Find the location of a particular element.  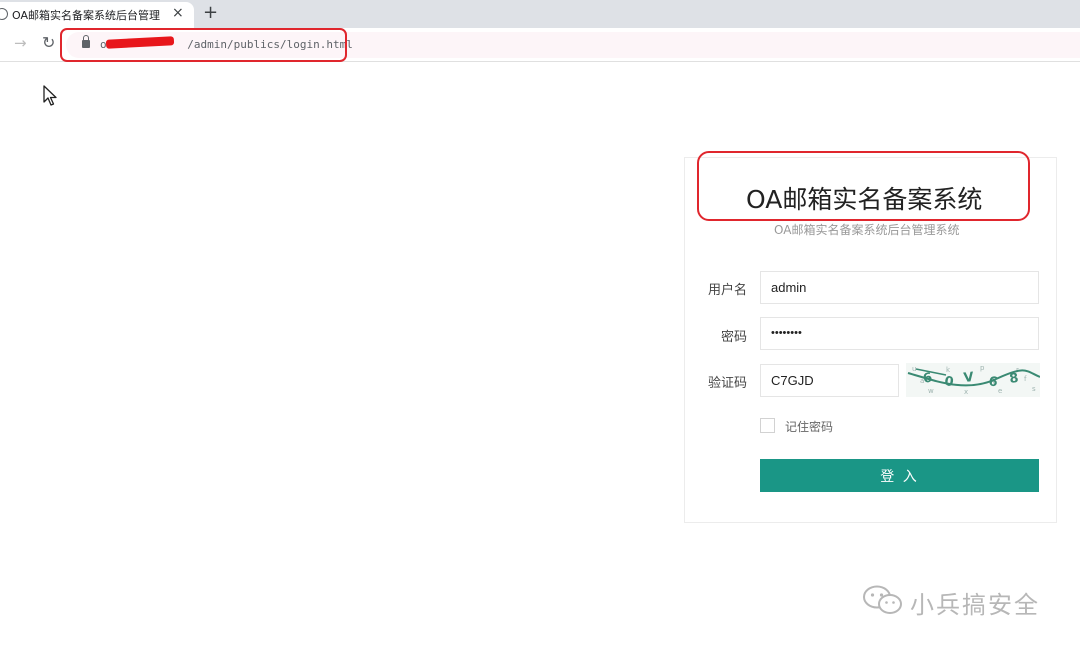

watermark-text: 小兵搞安全 is located at coordinates (975, 605).